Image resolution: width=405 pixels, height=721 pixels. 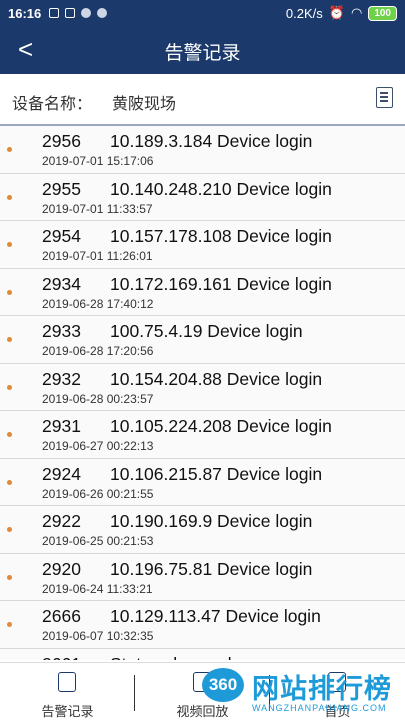 What do you see at coordinates (98, 161) in the screenshot?
I see `record-time: 2019-07-01 15:17:06` at bounding box center [98, 161].